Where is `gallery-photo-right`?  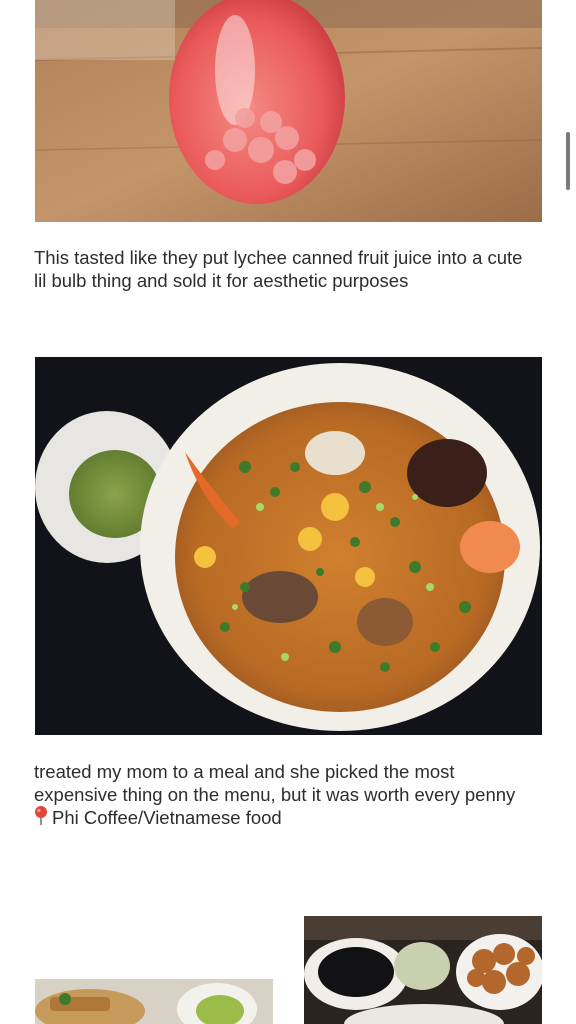 gallery-photo-right is located at coordinates (423, 970).